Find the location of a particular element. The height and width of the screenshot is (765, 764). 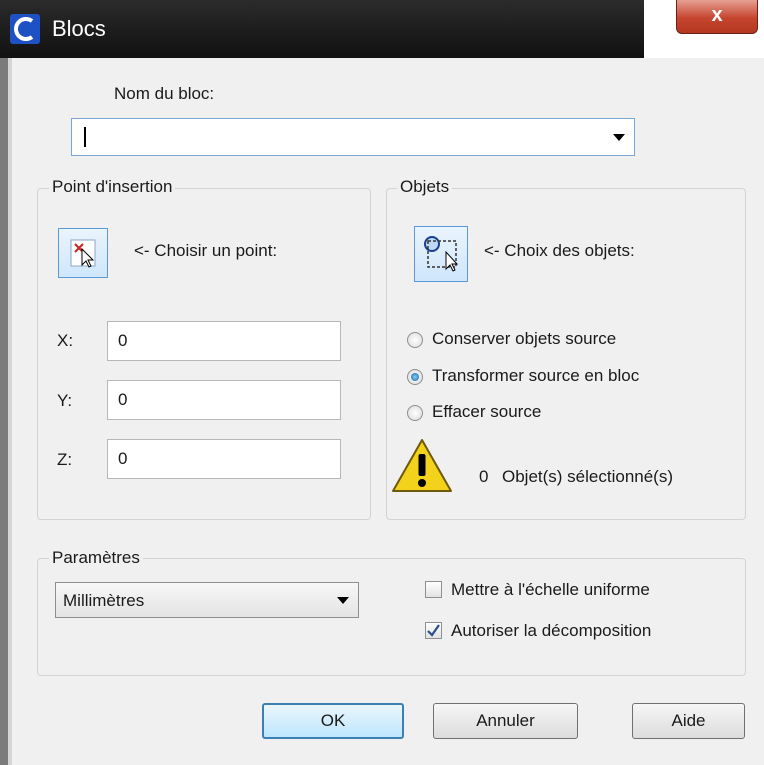

window-title: Blocs is located at coordinates (79, 28).